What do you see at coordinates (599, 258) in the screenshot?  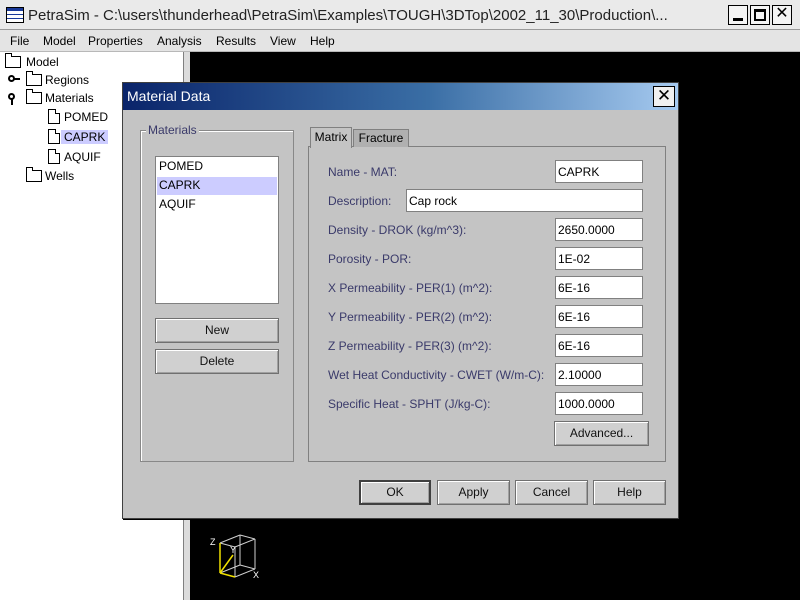 I see `porosity-field` at bounding box center [599, 258].